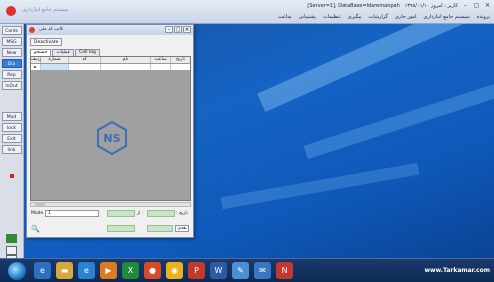 This screenshot has height=282, width=494. Describe the element at coordinates (45, 10) in the screenshot. I see `quick-access-toolbar: سیستم جامع انبارداری` at that location.